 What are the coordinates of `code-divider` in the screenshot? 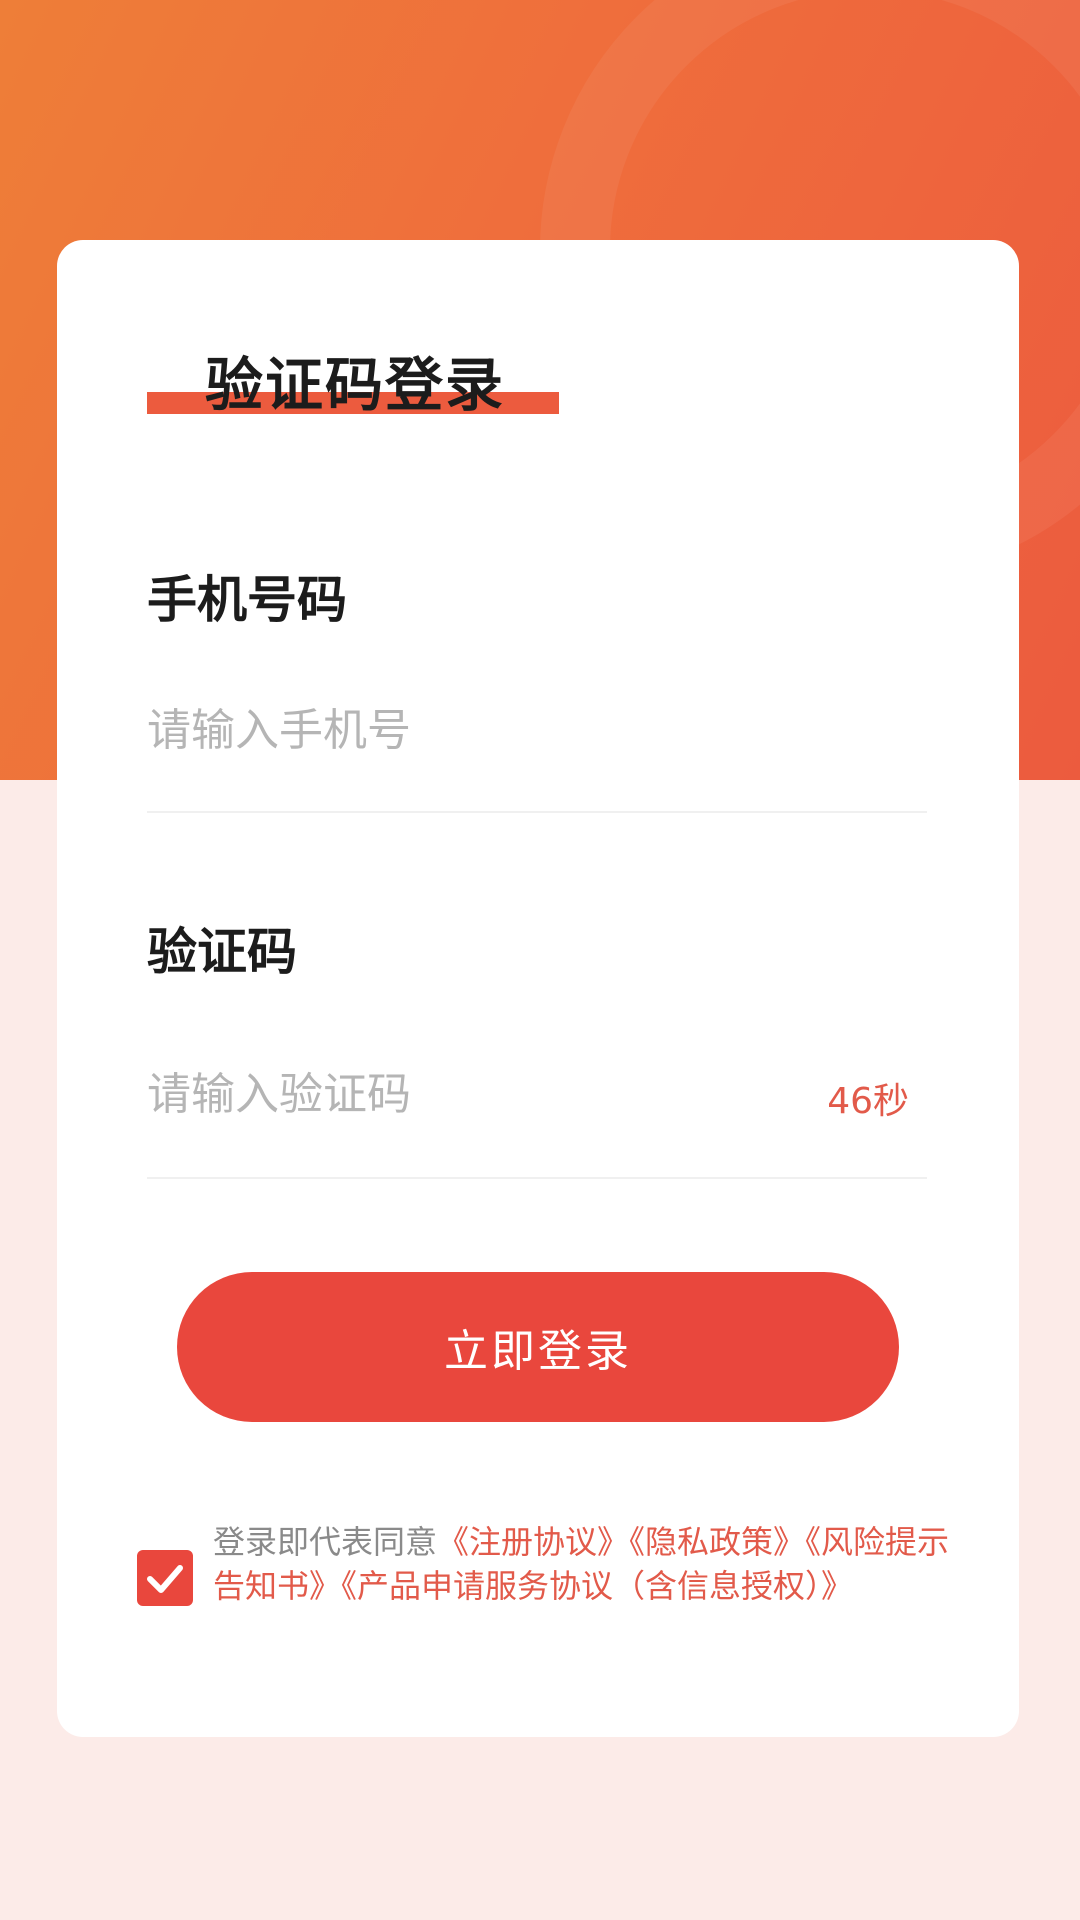 It's located at (537, 1178).